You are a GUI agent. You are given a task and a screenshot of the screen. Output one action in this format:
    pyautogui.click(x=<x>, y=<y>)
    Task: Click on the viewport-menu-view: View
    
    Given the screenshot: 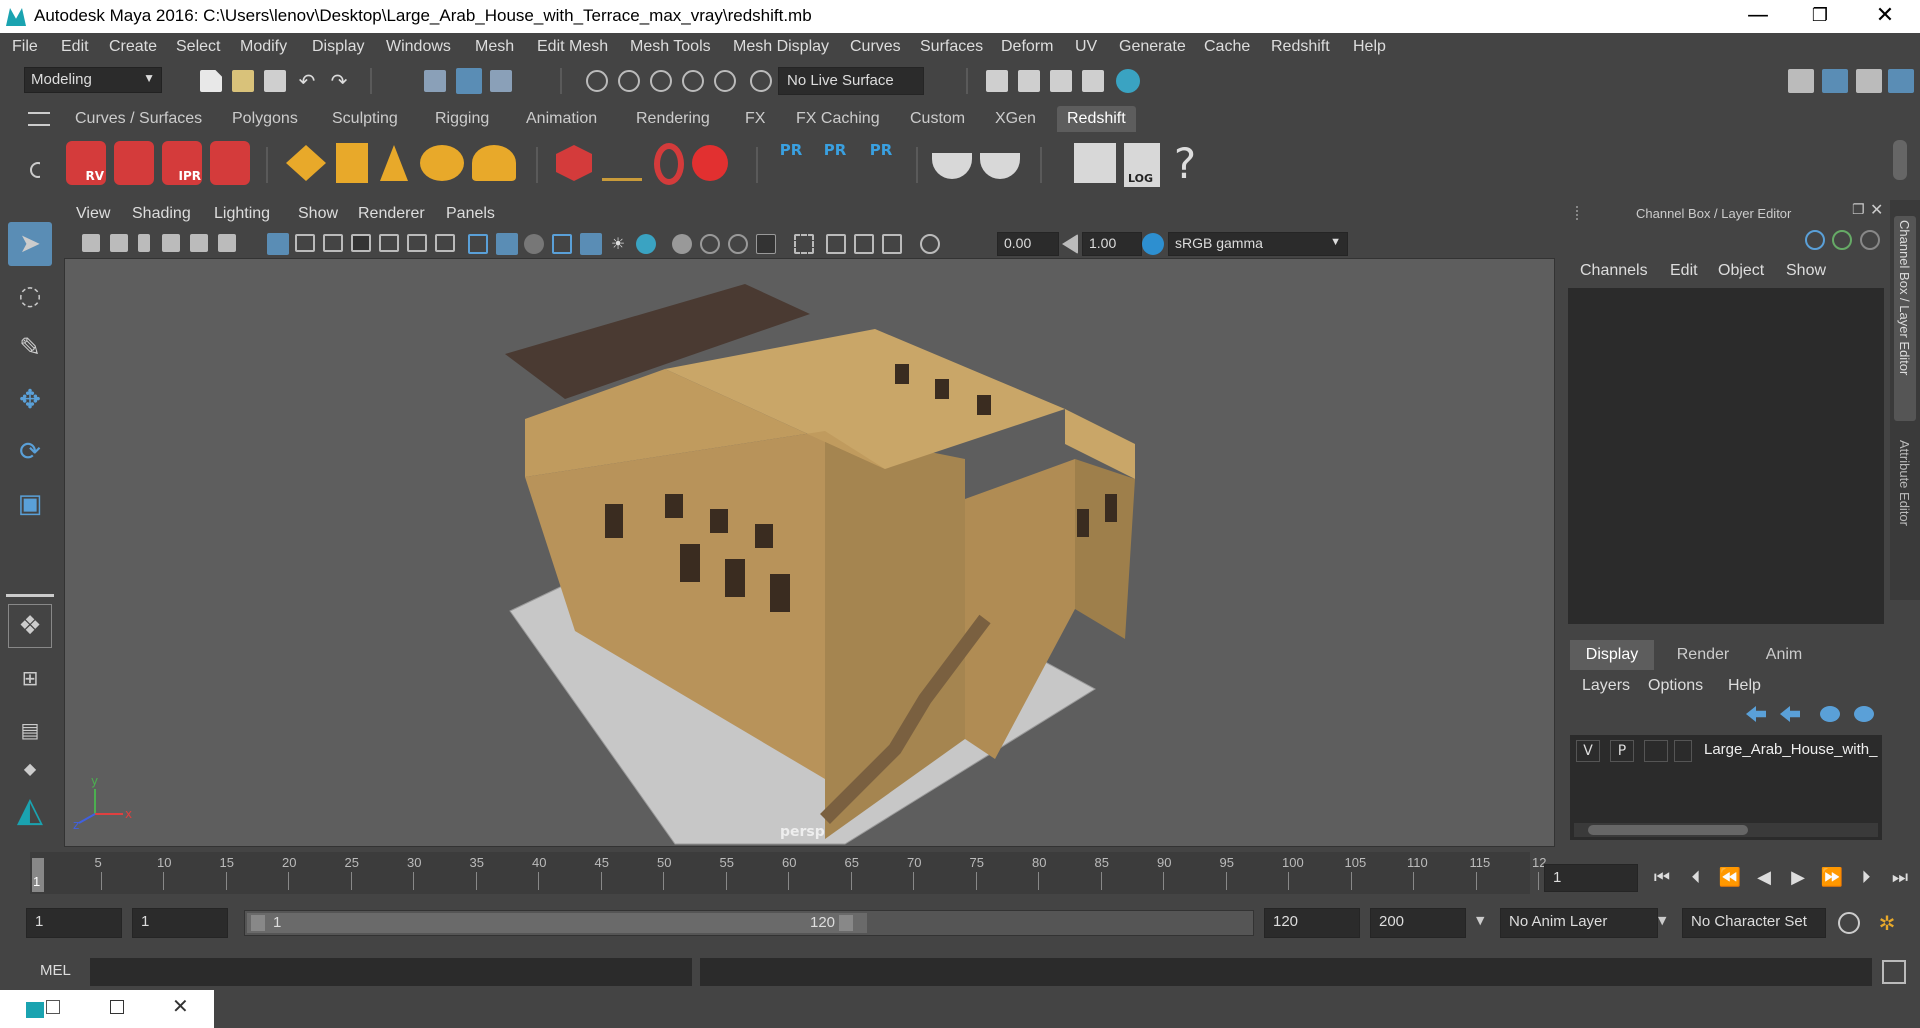 What is the action you would take?
    pyautogui.click(x=93, y=214)
    